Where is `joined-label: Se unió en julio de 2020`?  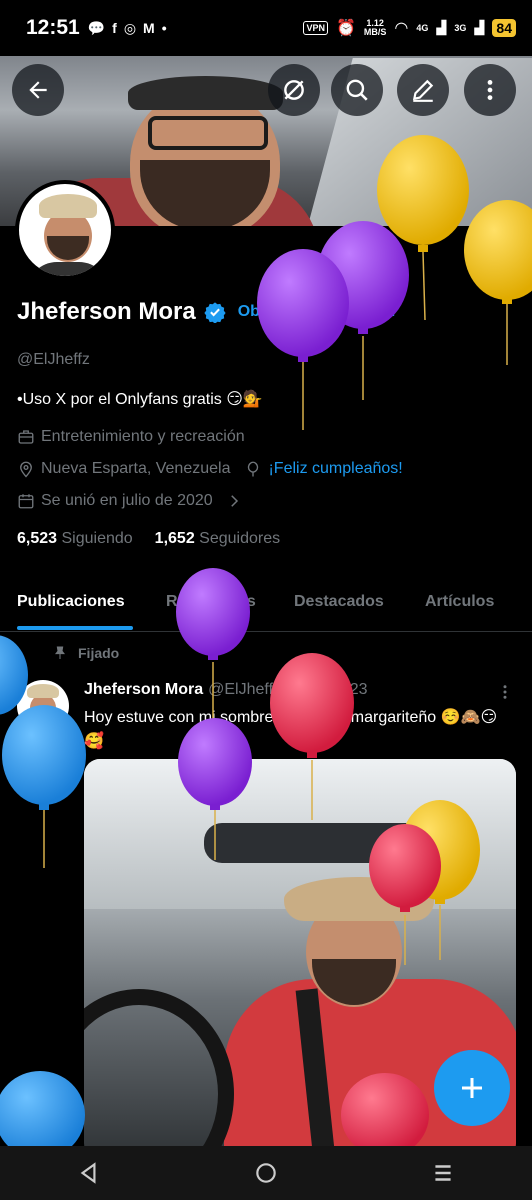
joined-label: Se unió en julio de 2020 is located at coordinates (127, 500).